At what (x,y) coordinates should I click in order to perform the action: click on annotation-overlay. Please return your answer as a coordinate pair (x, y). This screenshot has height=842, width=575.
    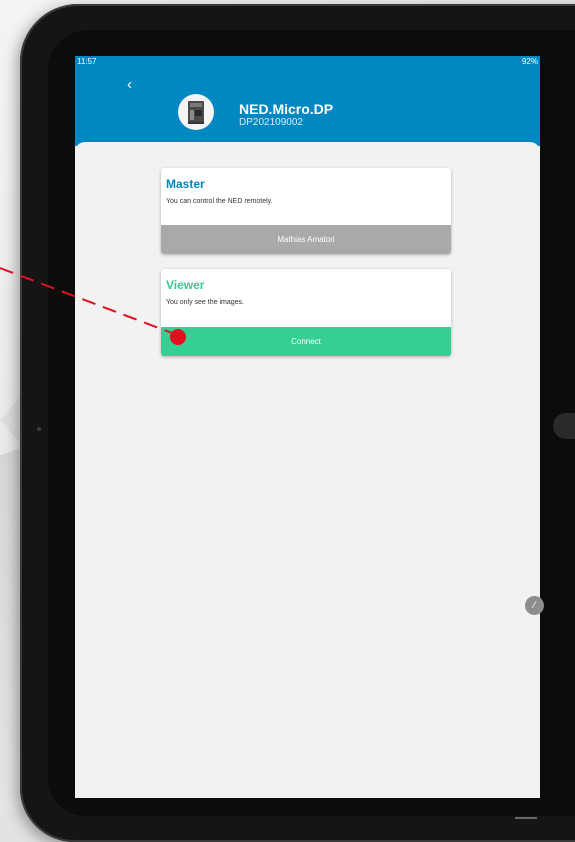
    Looking at the image, I should click on (93, 306).